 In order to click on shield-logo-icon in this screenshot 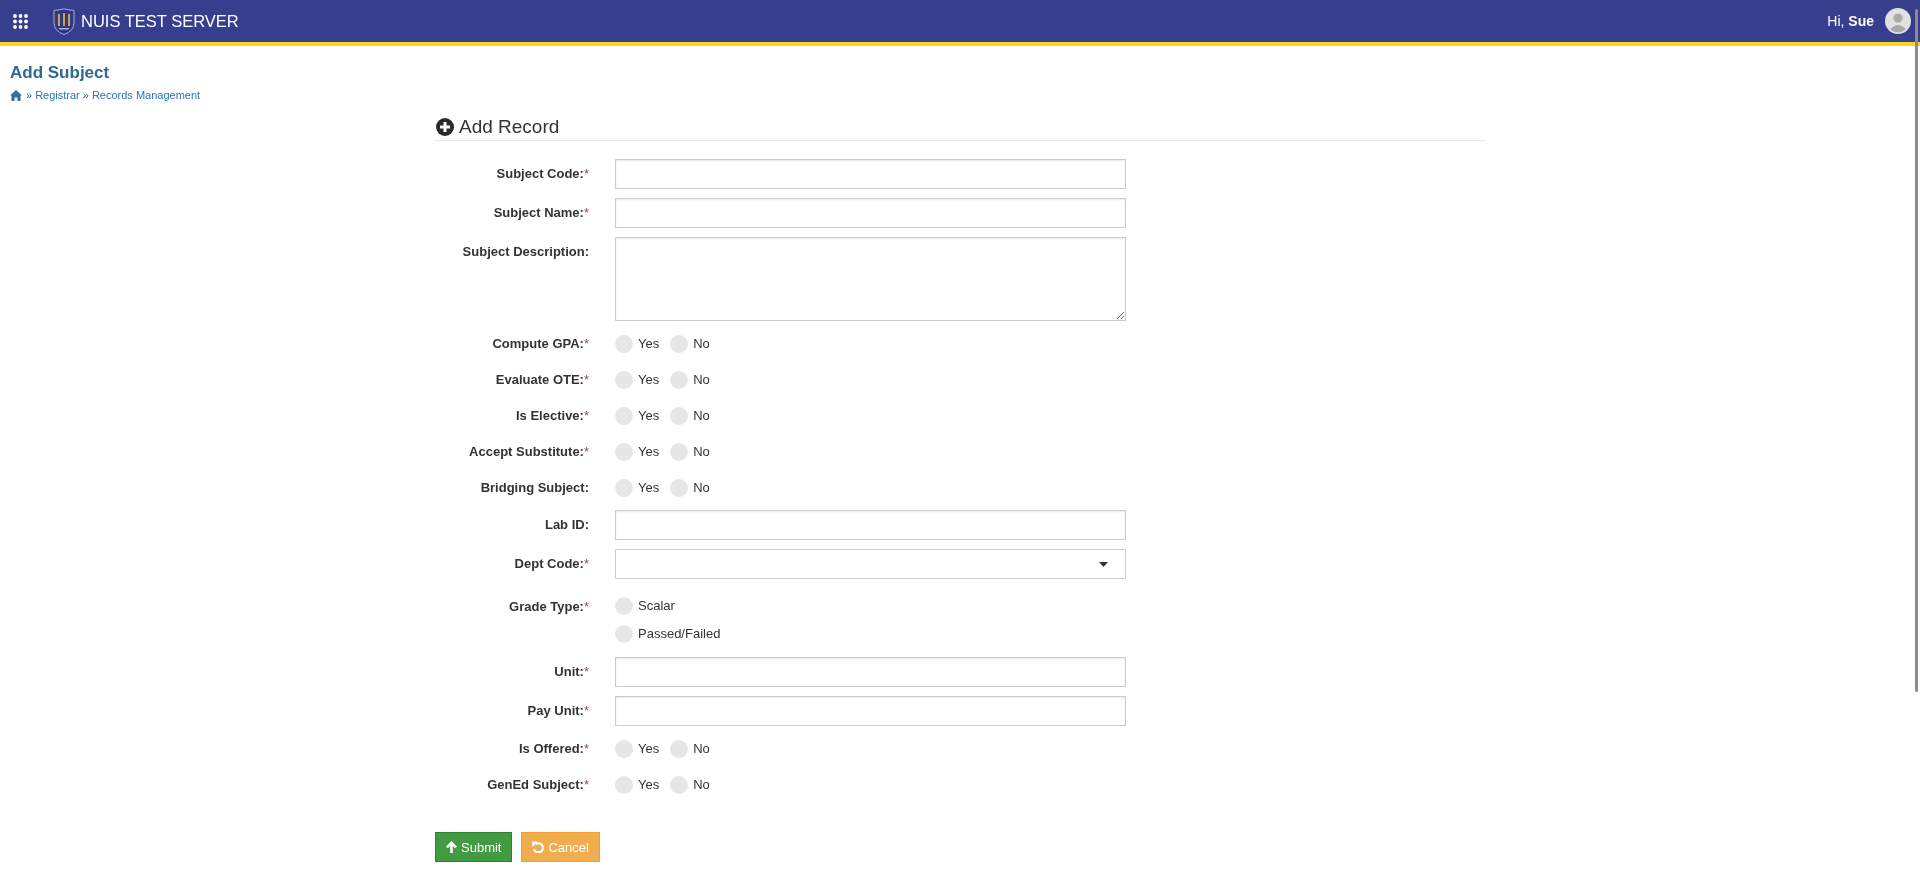, I will do `click(64, 21)`.